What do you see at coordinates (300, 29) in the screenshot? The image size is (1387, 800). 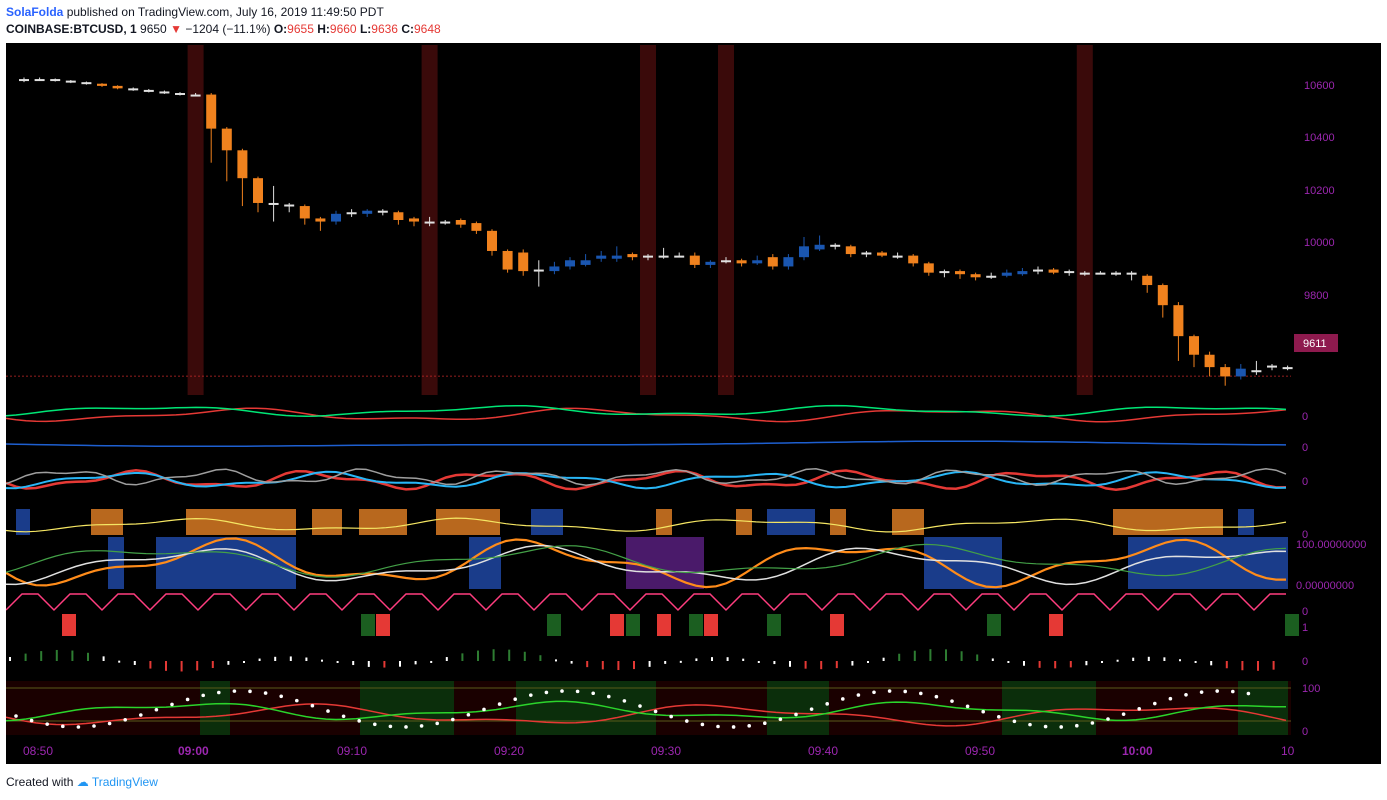 I see `open-value: 9655` at bounding box center [300, 29].